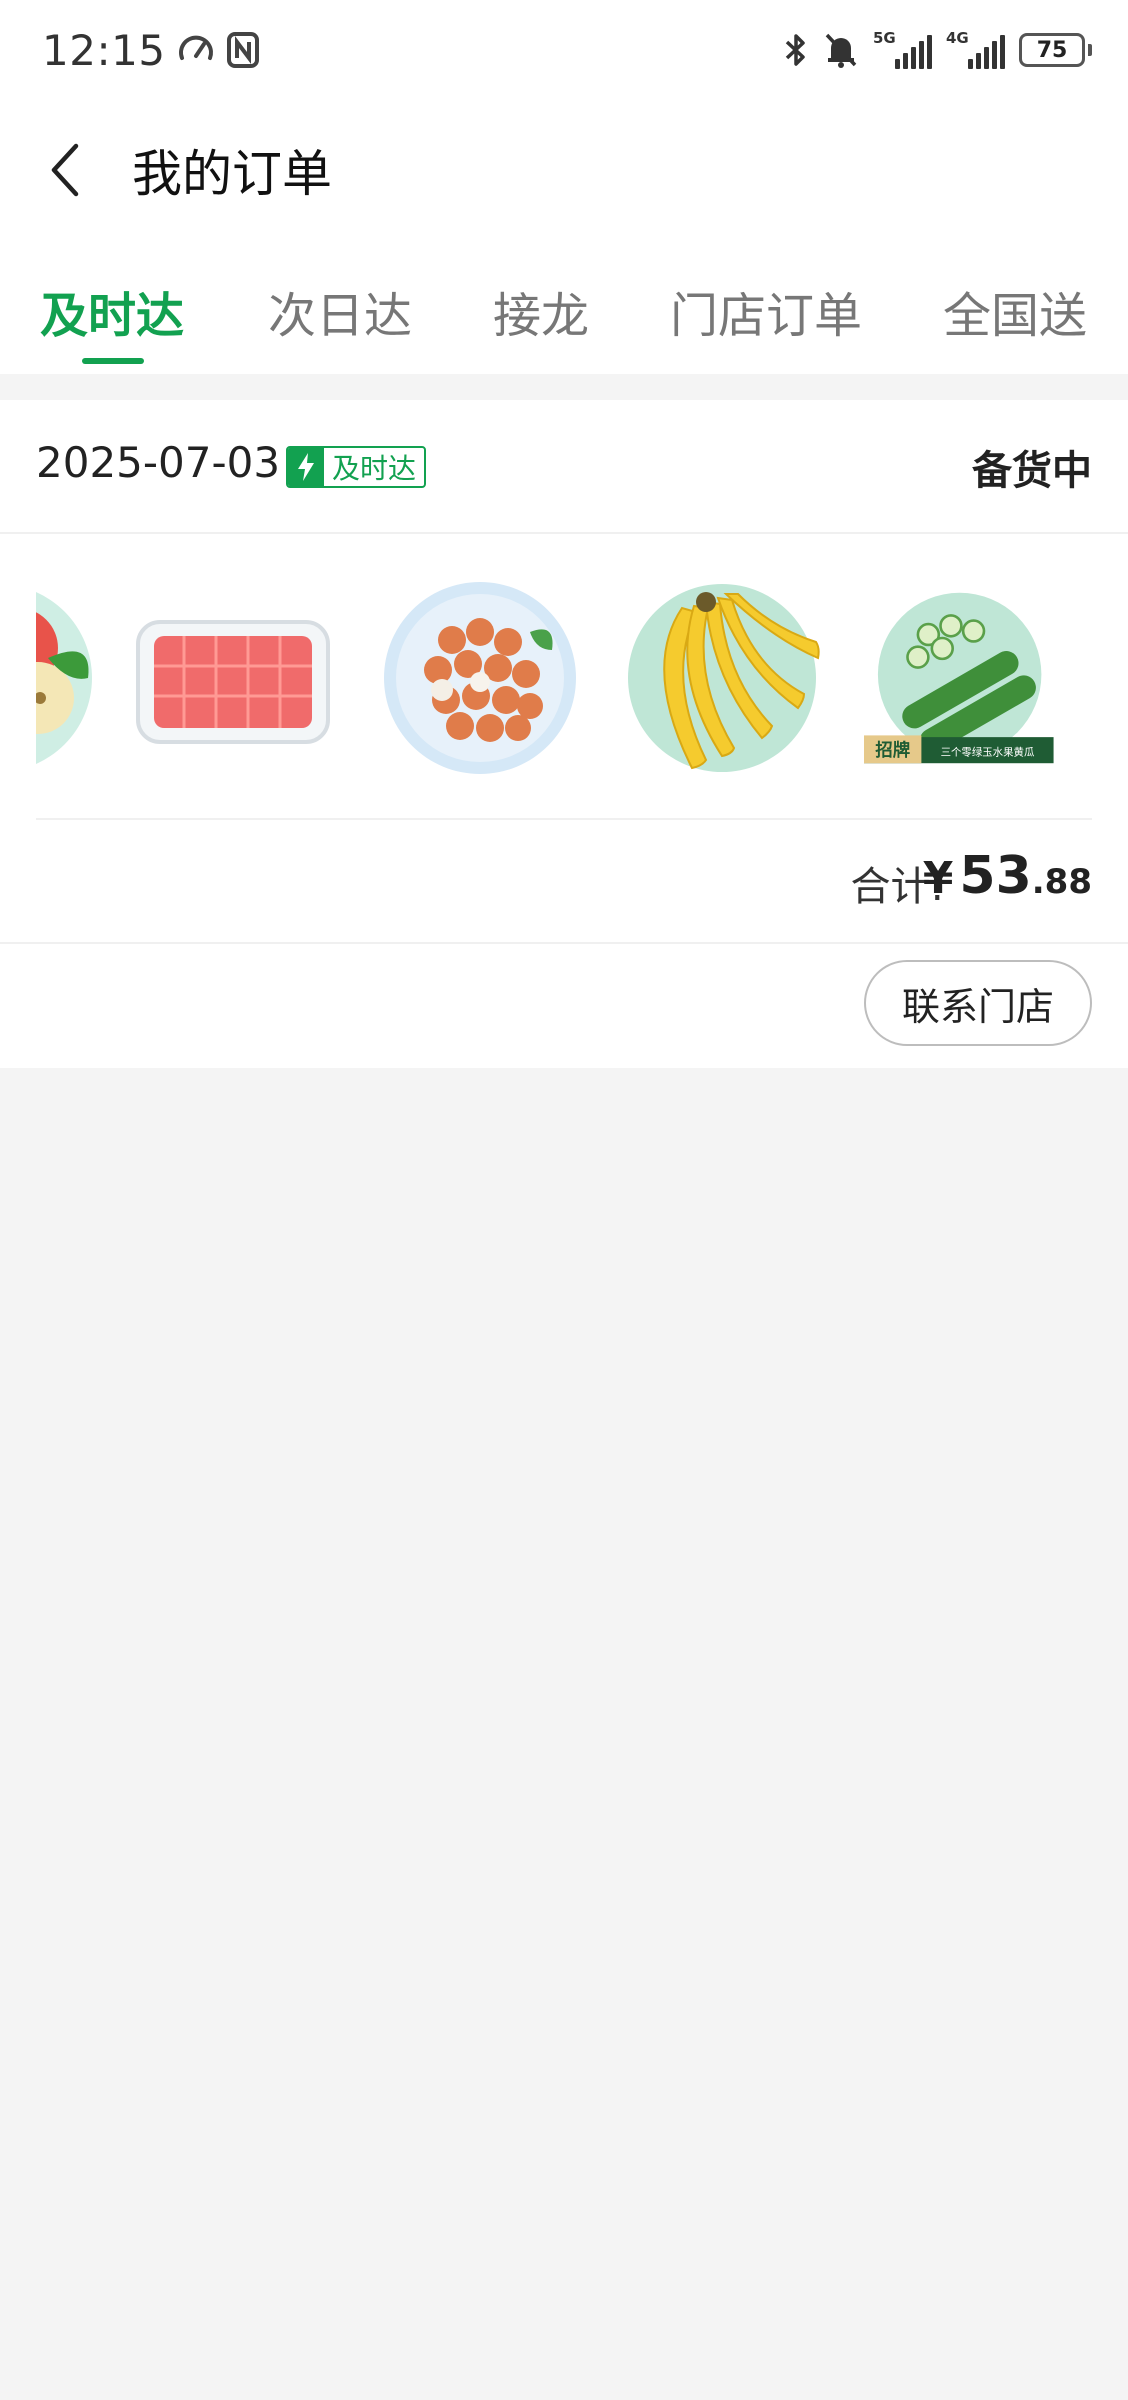 The image size is (1128, 2400). What do you see at coordinates (1052, 50) in the screenshot?
I see `battery-level: 75` at bounding box center [1052, 50].